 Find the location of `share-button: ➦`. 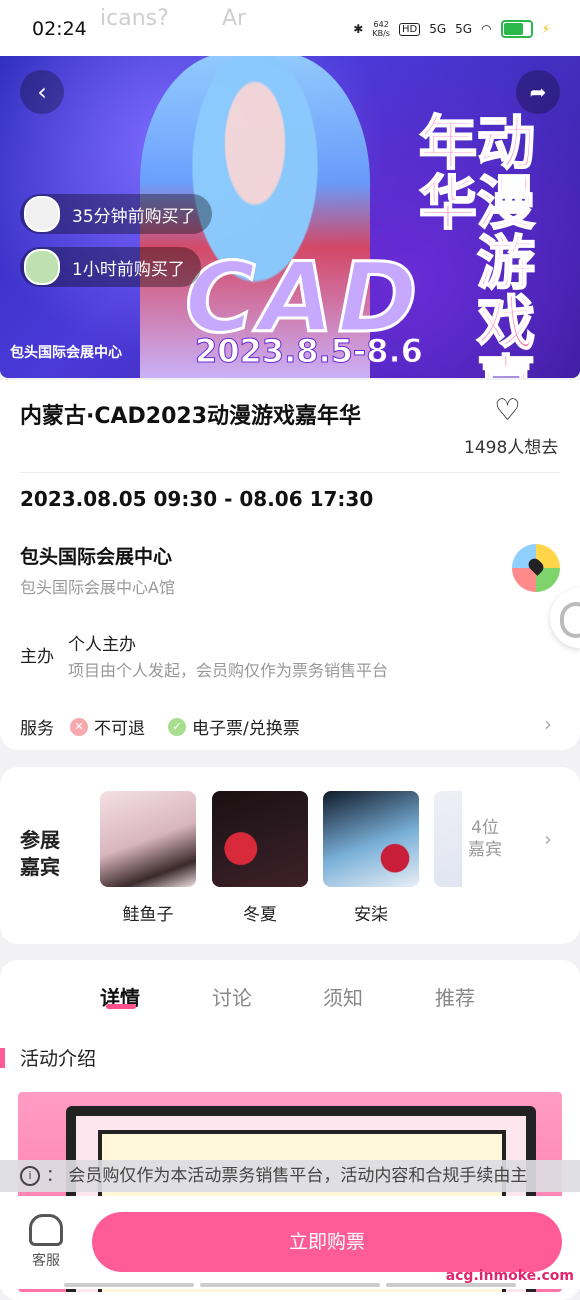

share-button: ➦ is located at coordinates (538, 92).